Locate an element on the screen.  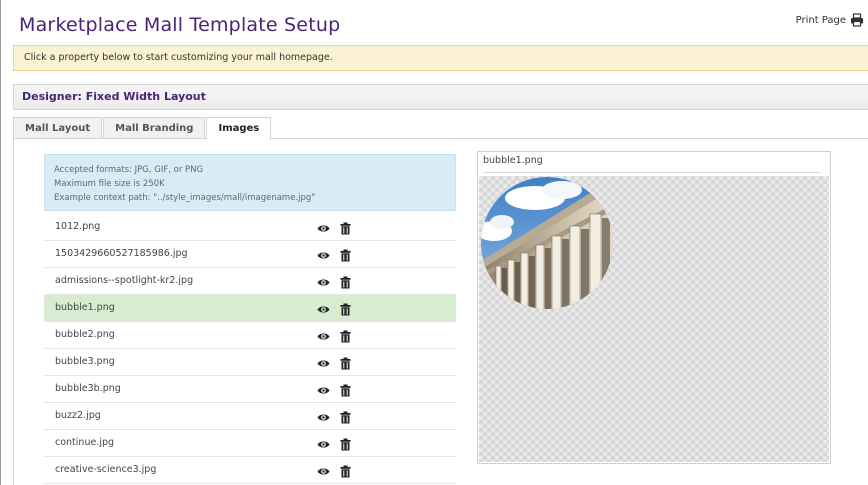
printer-icon is located at coordinates (857, 20).